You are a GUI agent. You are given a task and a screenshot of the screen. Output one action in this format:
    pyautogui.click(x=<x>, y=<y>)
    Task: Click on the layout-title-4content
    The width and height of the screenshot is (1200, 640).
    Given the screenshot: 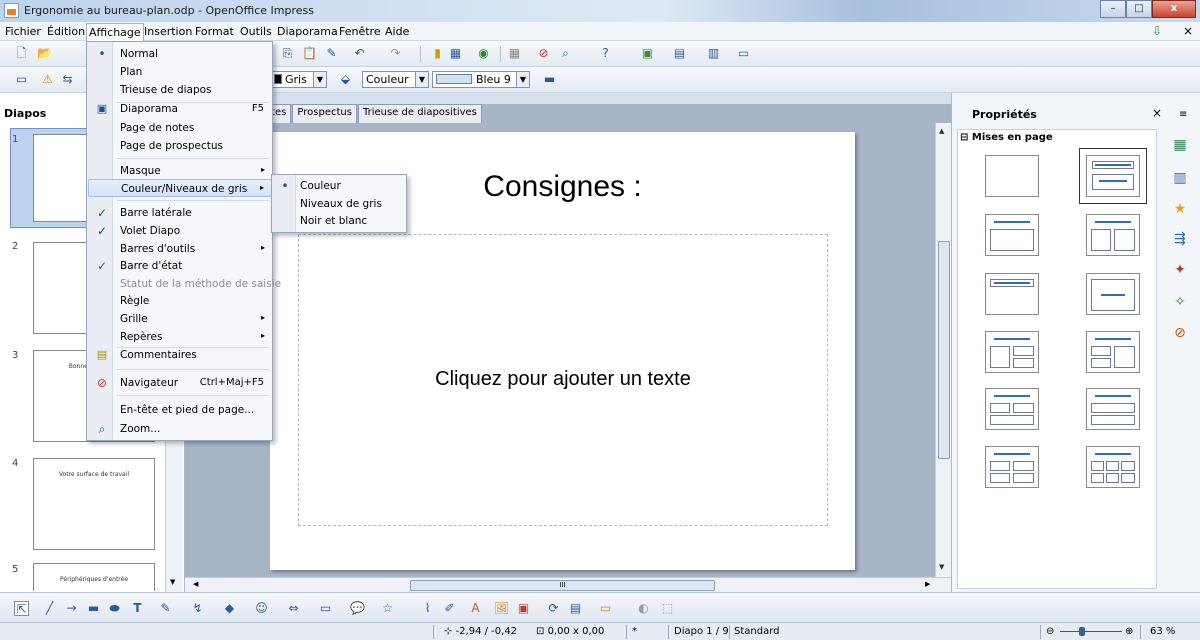 What is the action you would take?
    pyautogui.click(x=1012, y=467)
    